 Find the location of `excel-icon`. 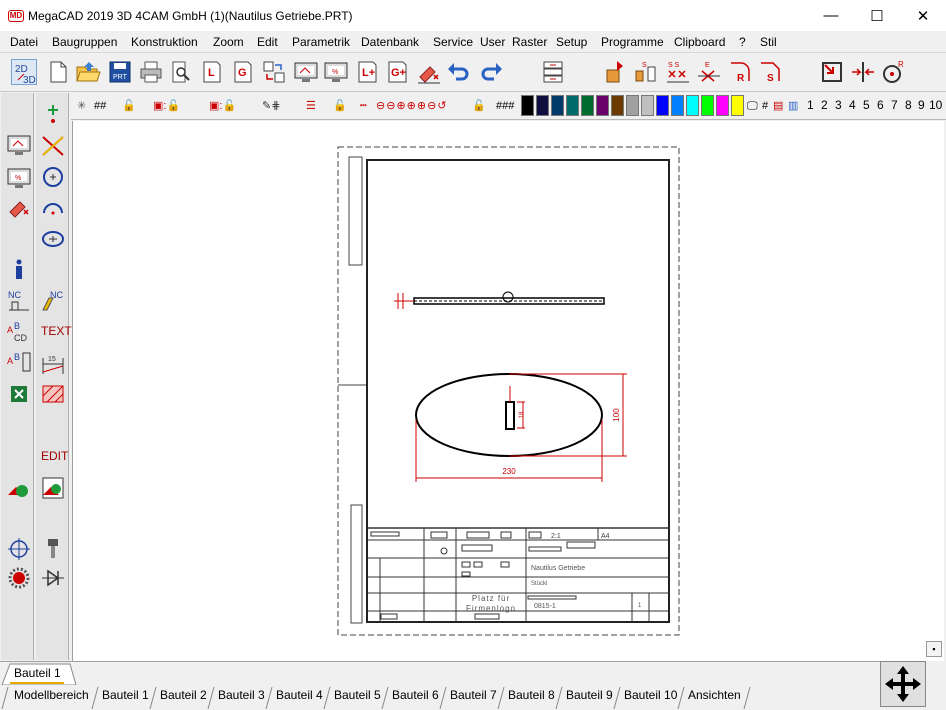

excel-icon is located at coordinates (19, 394).